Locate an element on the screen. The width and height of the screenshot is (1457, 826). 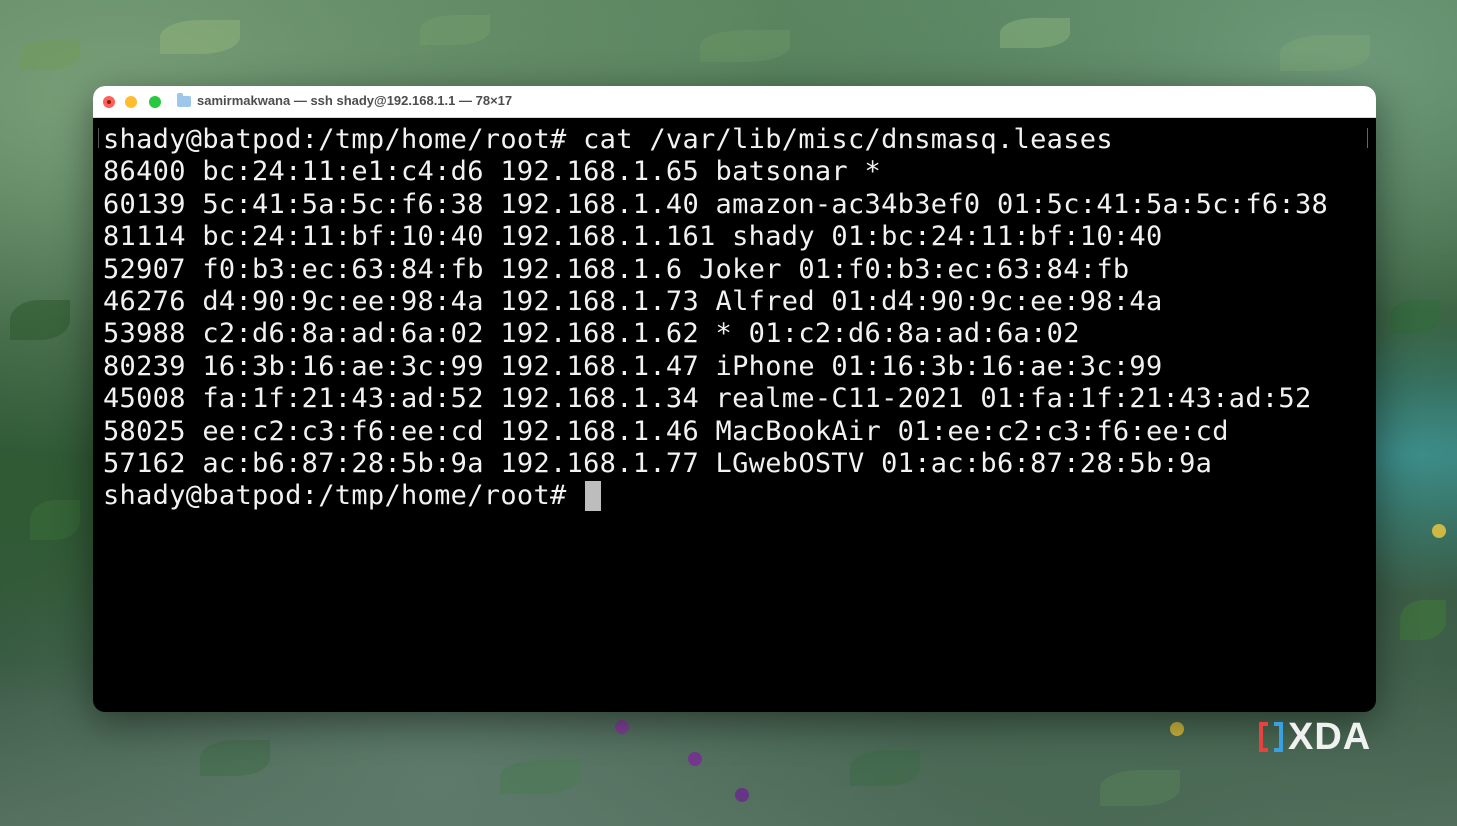
xda-bracket-right is located at coordinates (1278, 737).